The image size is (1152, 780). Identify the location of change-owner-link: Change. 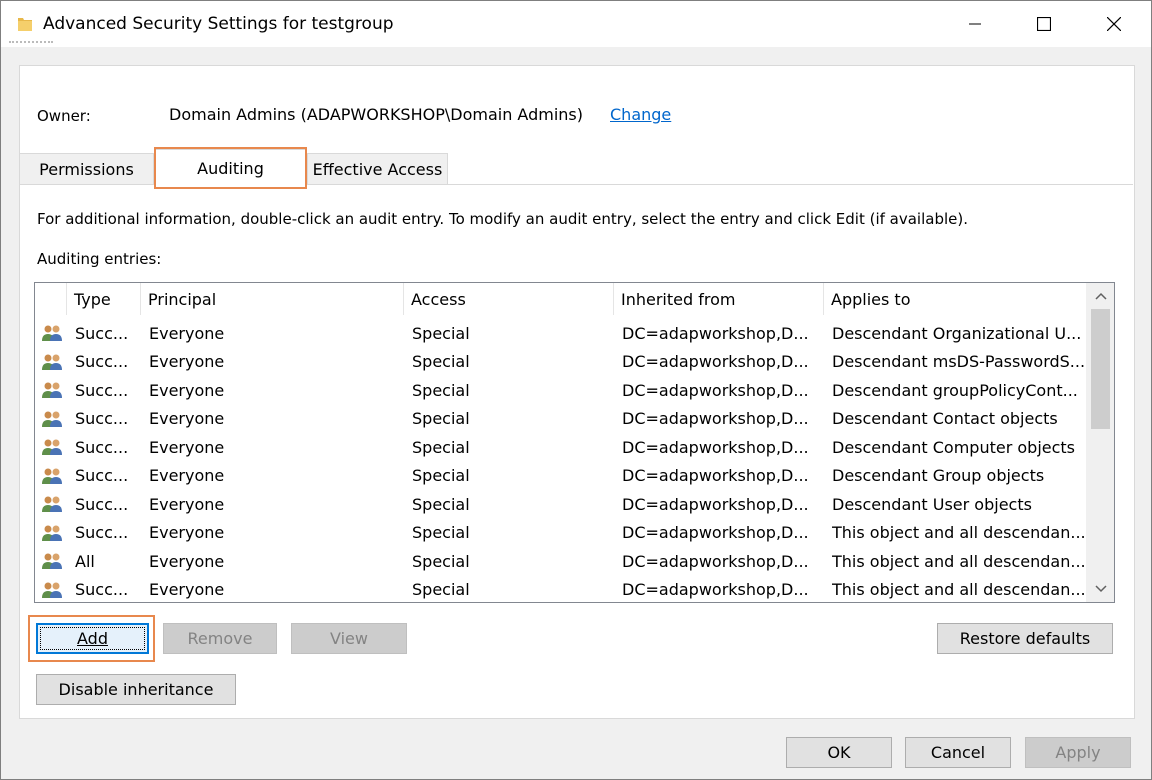
(640, 114).